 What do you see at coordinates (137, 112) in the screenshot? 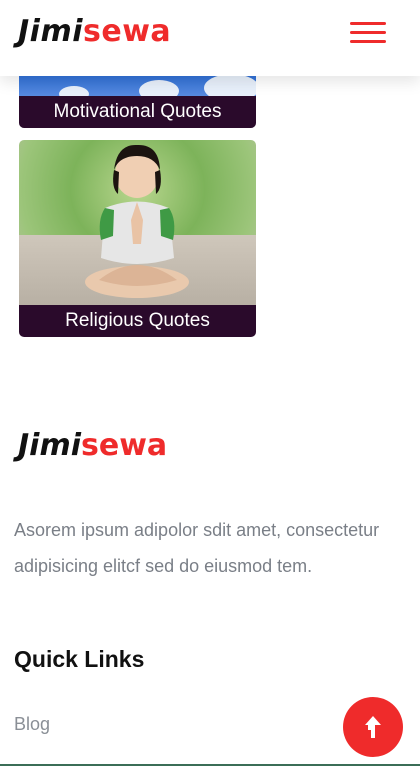
I see `category-label: Motivational Quotes` at bounding box center [137, 112].